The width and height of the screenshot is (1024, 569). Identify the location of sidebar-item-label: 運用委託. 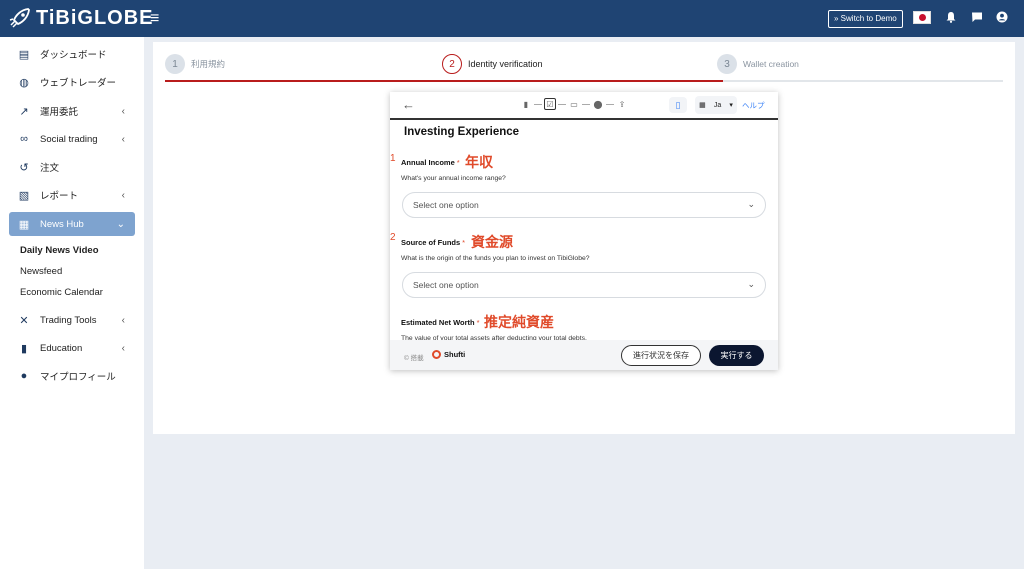
(59, 112).